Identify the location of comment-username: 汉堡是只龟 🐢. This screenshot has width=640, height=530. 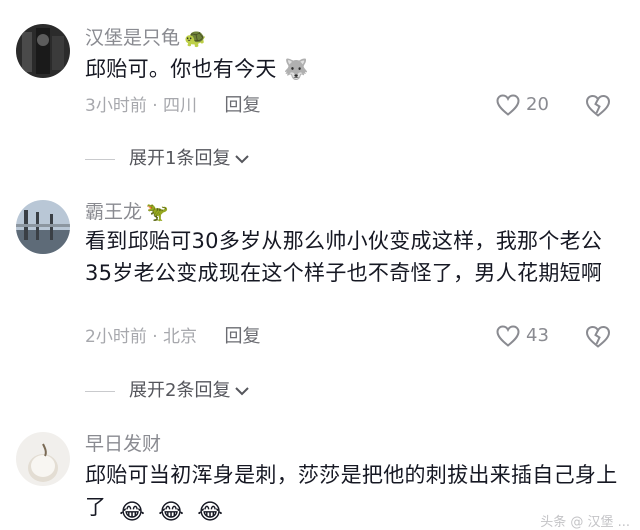
(145, 38).